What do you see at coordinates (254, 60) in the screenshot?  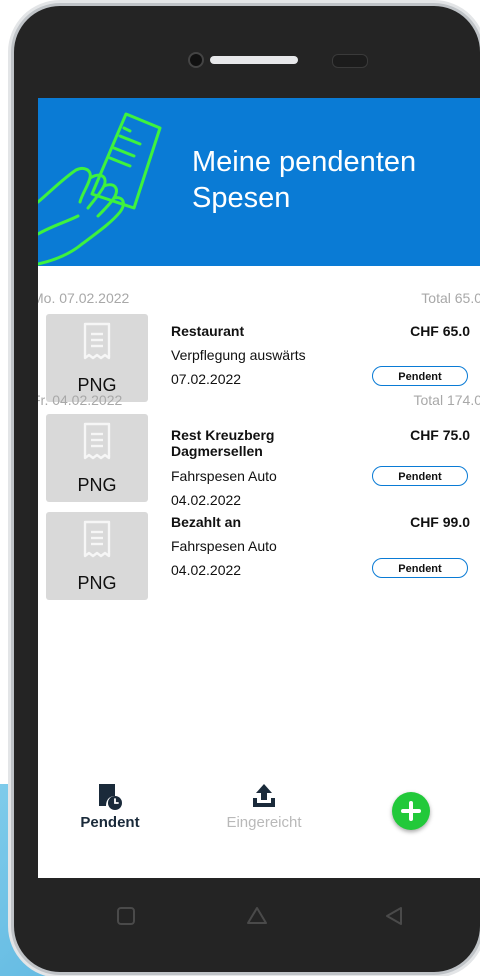 I see `earpiece-speaker` at bounding box center [254, 60].